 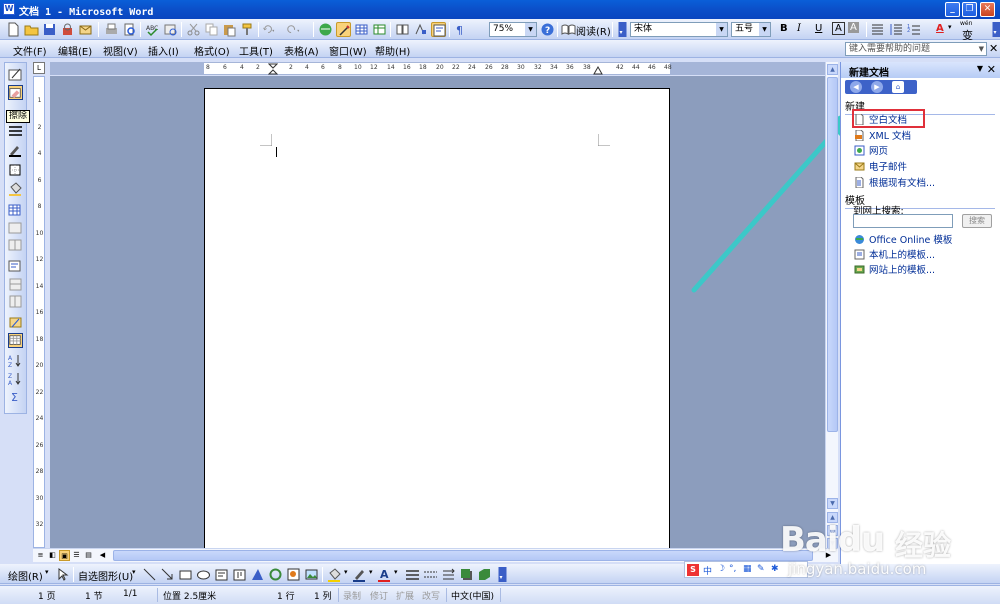 I want to click on web-view-icon: ◧, so click(x=52, y=555).